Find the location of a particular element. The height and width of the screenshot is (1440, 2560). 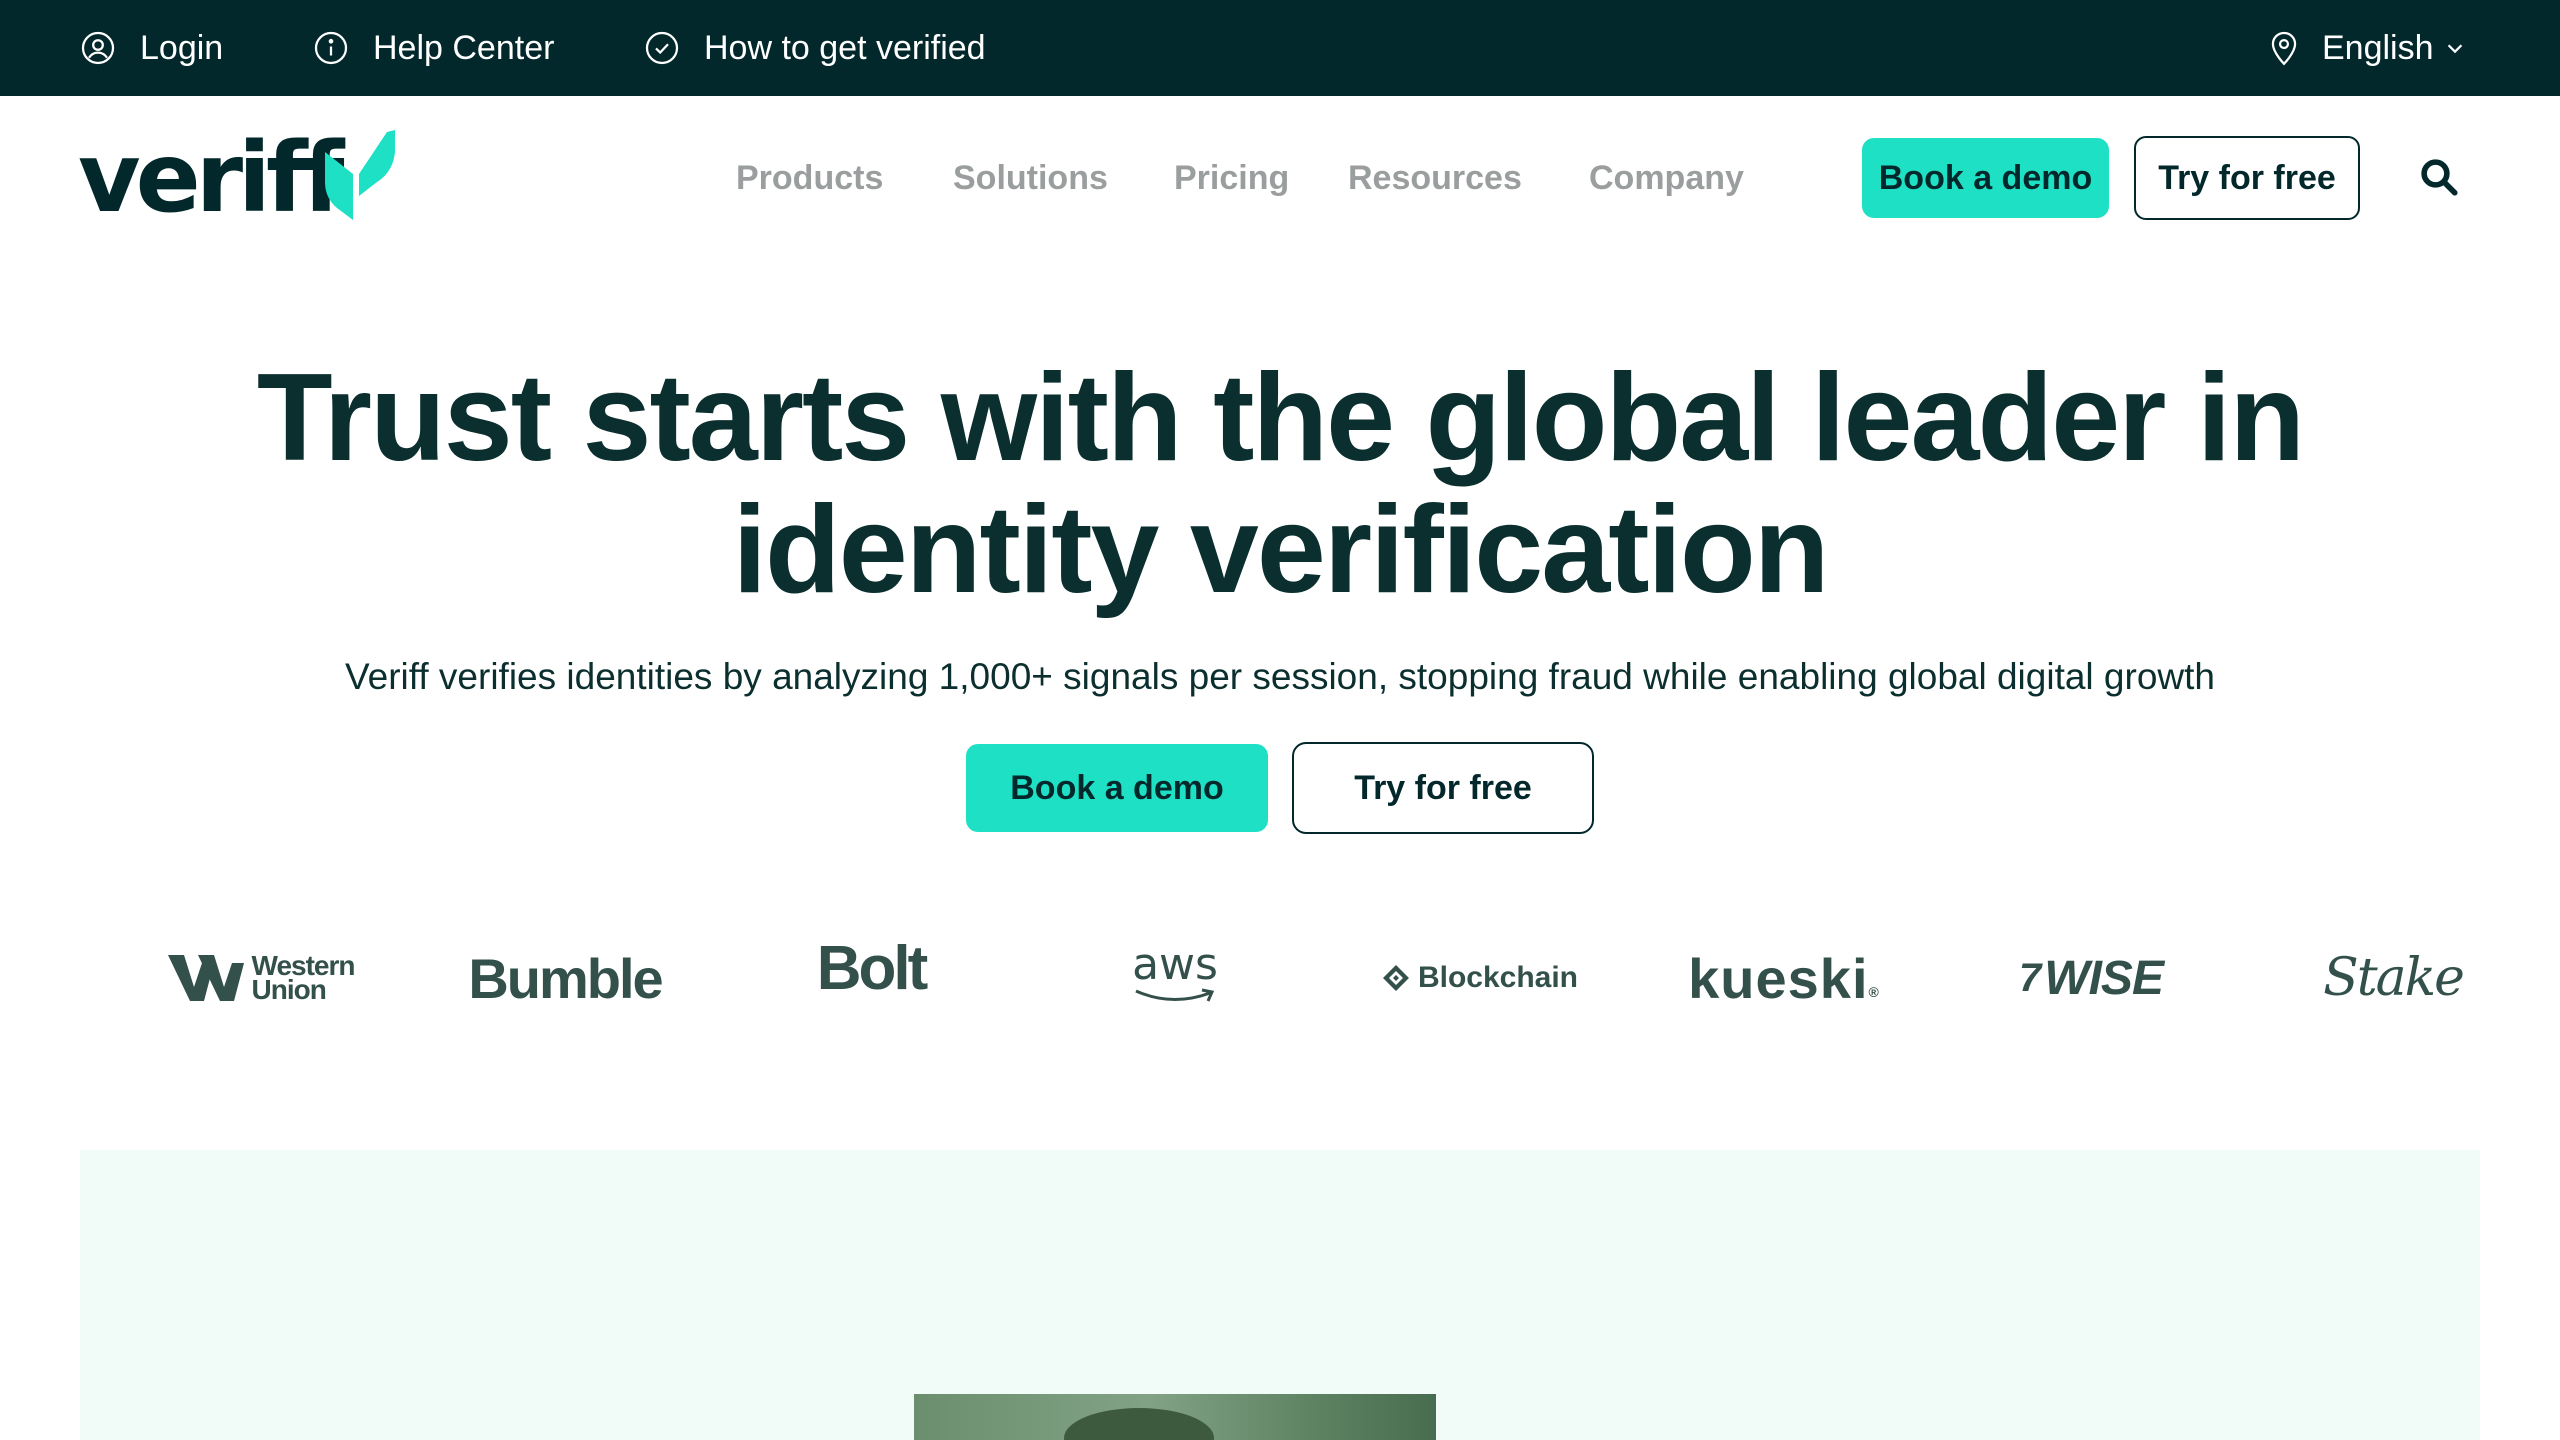

nav-book-demo-button: Book a demo is located at coordinates (1985, 178).